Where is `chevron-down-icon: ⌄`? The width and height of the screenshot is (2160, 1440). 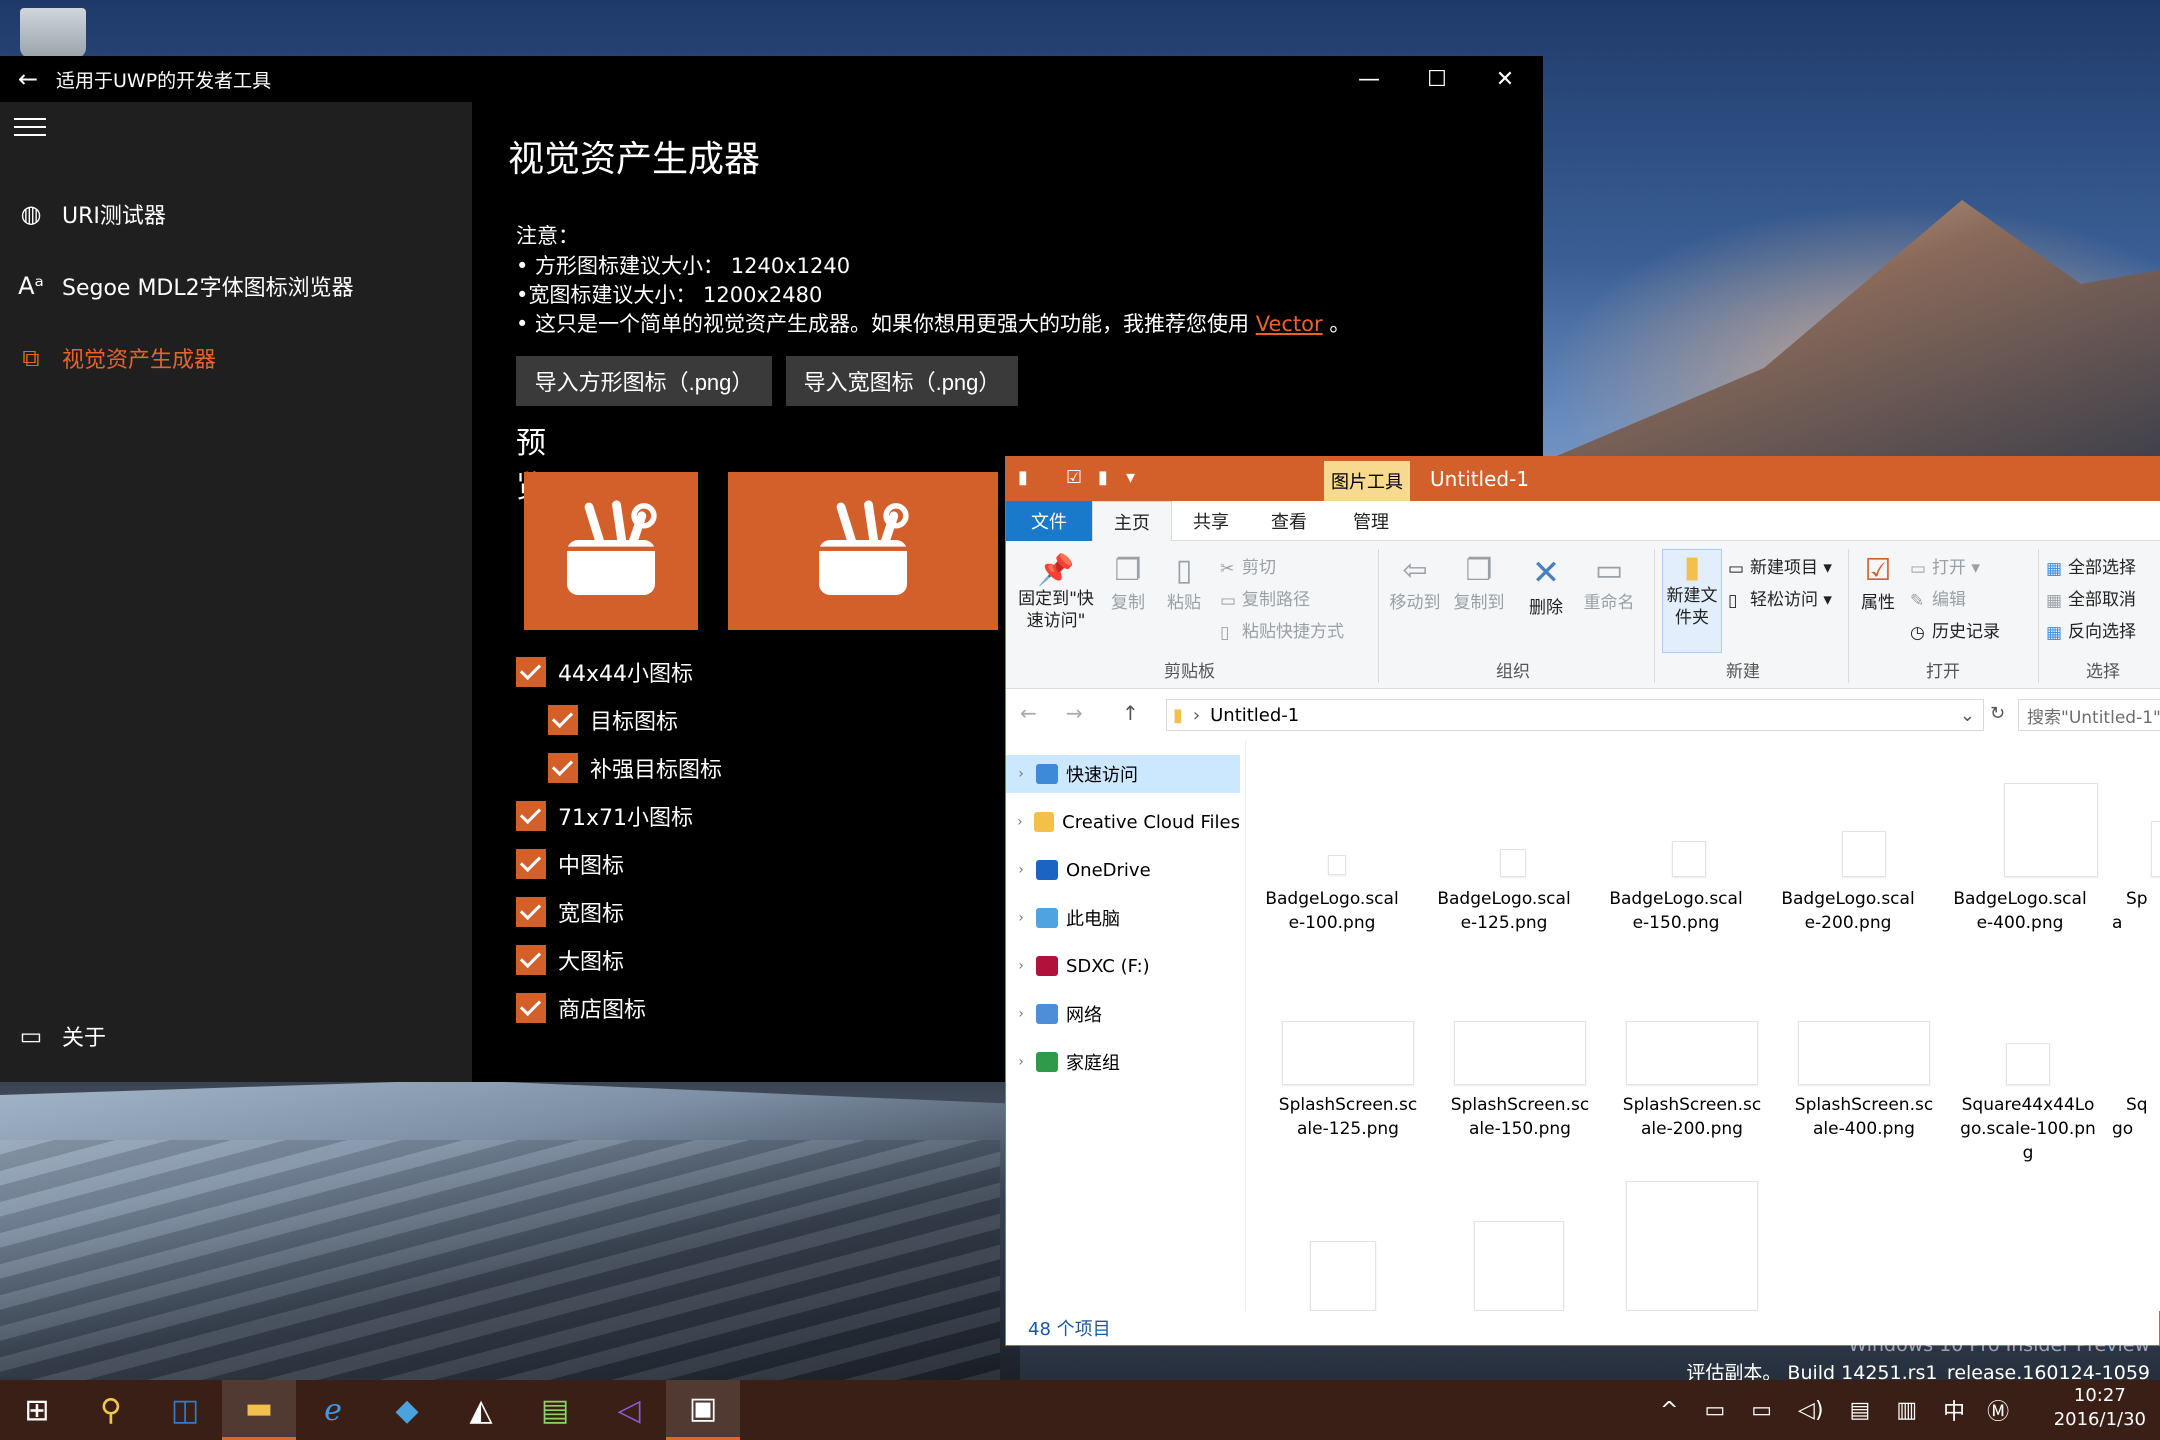
chevron-down-icon: ⌄ is located at coordinates (1967, 715).